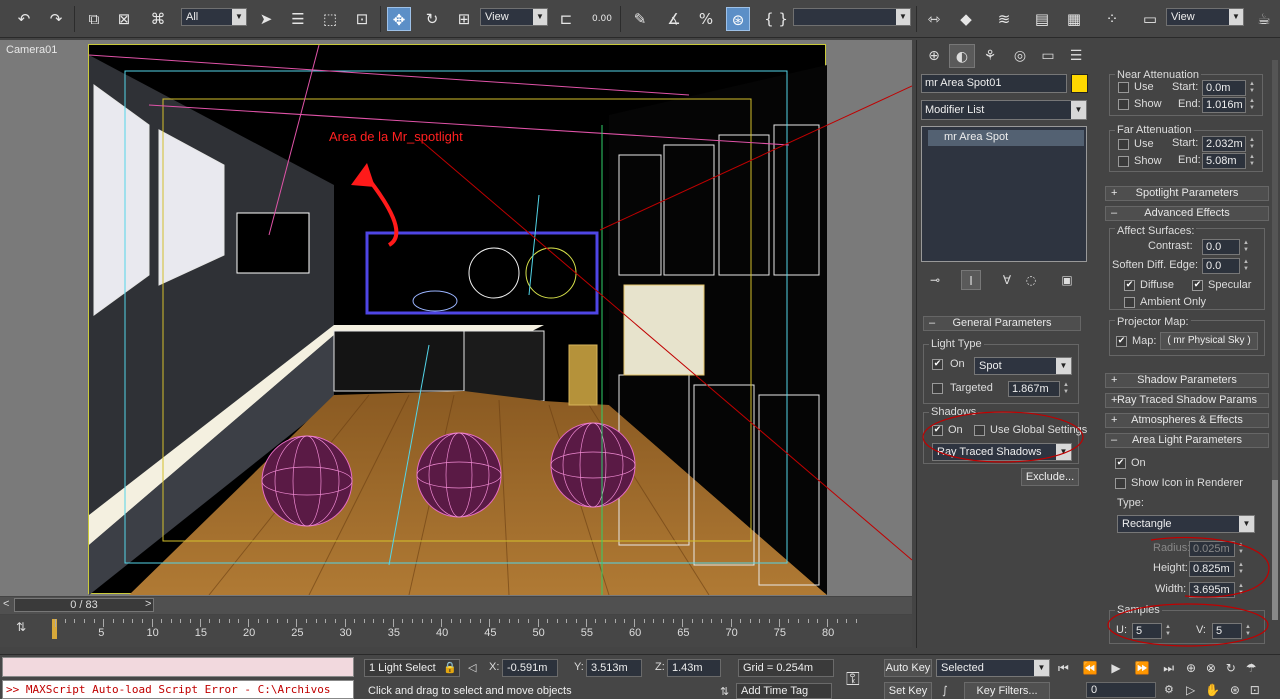 The image size is (1280, 699). Describe the element at coordinates (1004, 110) in the screenshot. I see `modifier-list-dropdown: Modifier List ▼` at that location.